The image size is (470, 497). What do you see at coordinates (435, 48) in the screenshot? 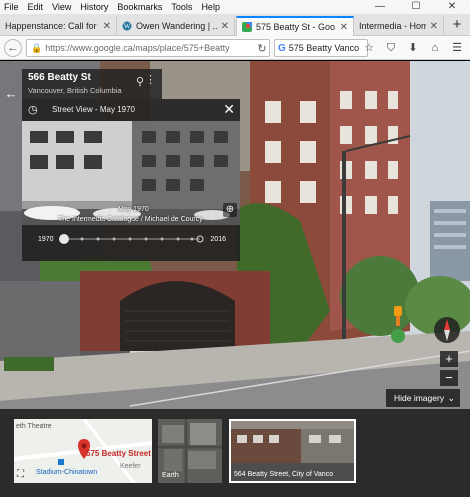
I see `home-icon: ⌂` at bounding box center [435, 48].